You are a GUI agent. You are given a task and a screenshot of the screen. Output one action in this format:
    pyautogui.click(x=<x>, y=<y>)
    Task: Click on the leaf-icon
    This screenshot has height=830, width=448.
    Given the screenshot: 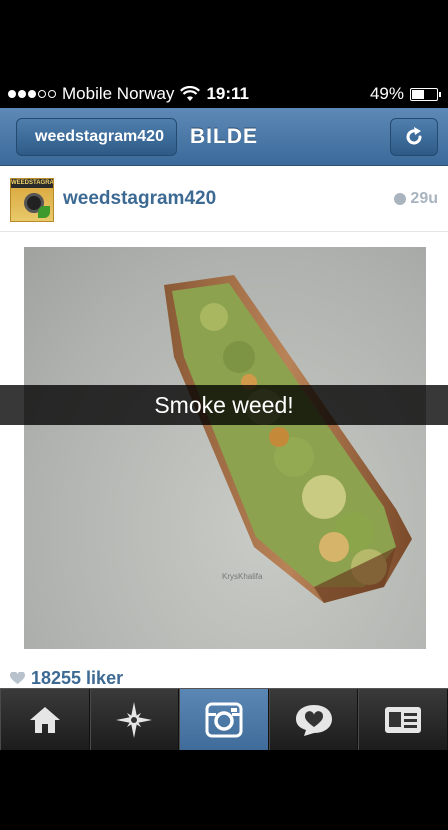 What is the action you would take?
    pyautogui.click(x=44, y=212)
    